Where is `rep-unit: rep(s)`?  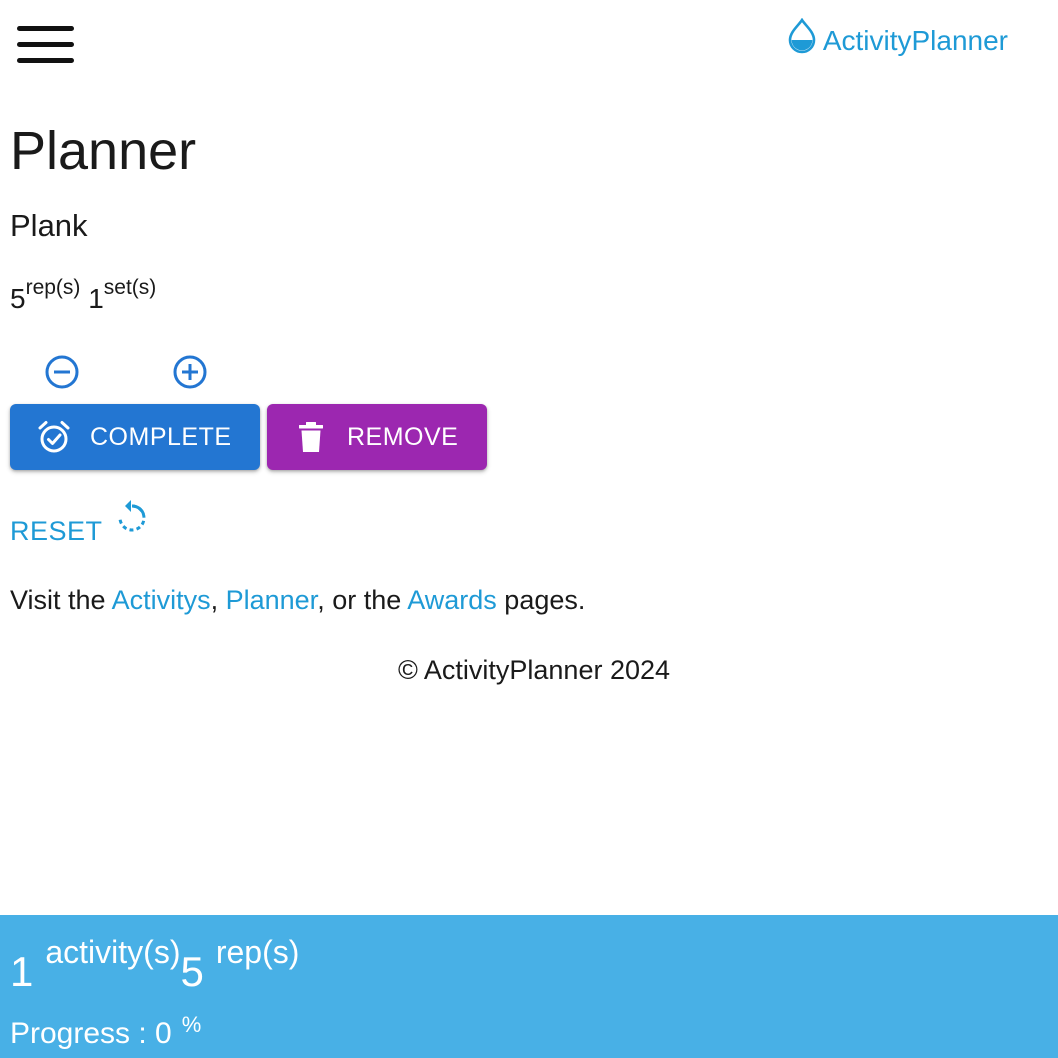
rep-unit: rep(s) is located at coordinates (257, 952).